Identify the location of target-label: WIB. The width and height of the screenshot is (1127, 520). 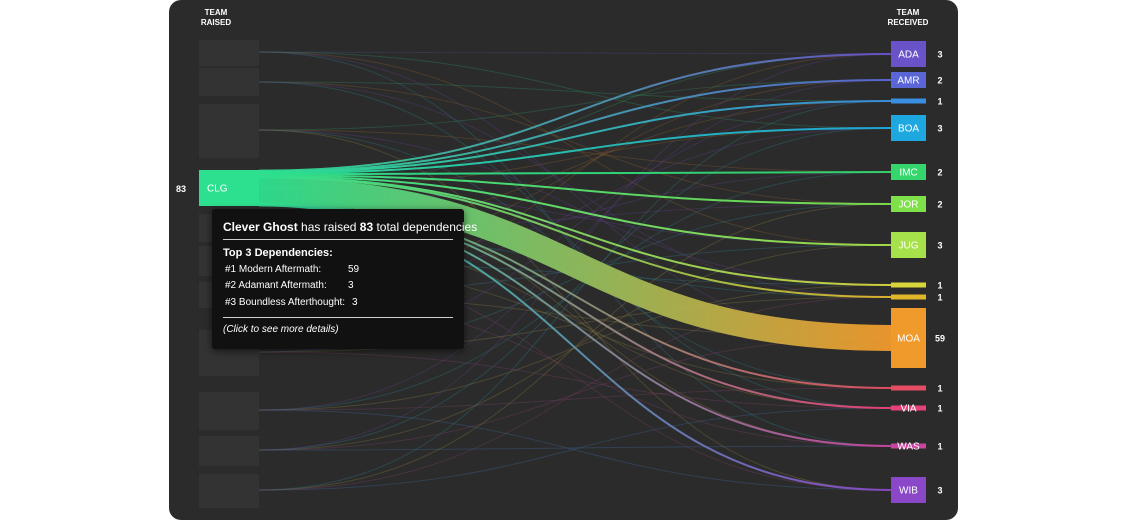
(908, 491).